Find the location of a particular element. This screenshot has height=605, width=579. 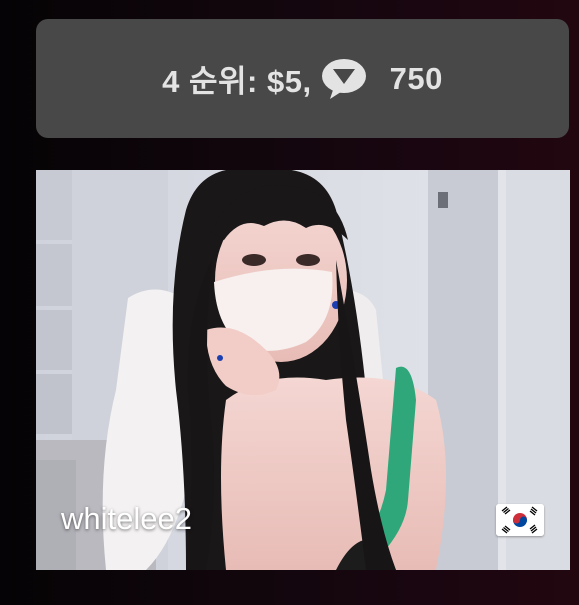

south-korea-flag-icon is located at coordinates (520, 520).